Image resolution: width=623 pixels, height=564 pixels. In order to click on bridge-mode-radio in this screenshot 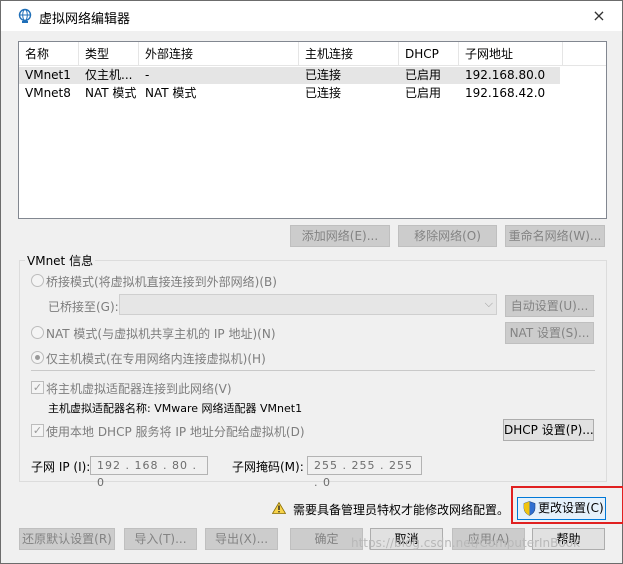, I will do `click(37, 280)`.